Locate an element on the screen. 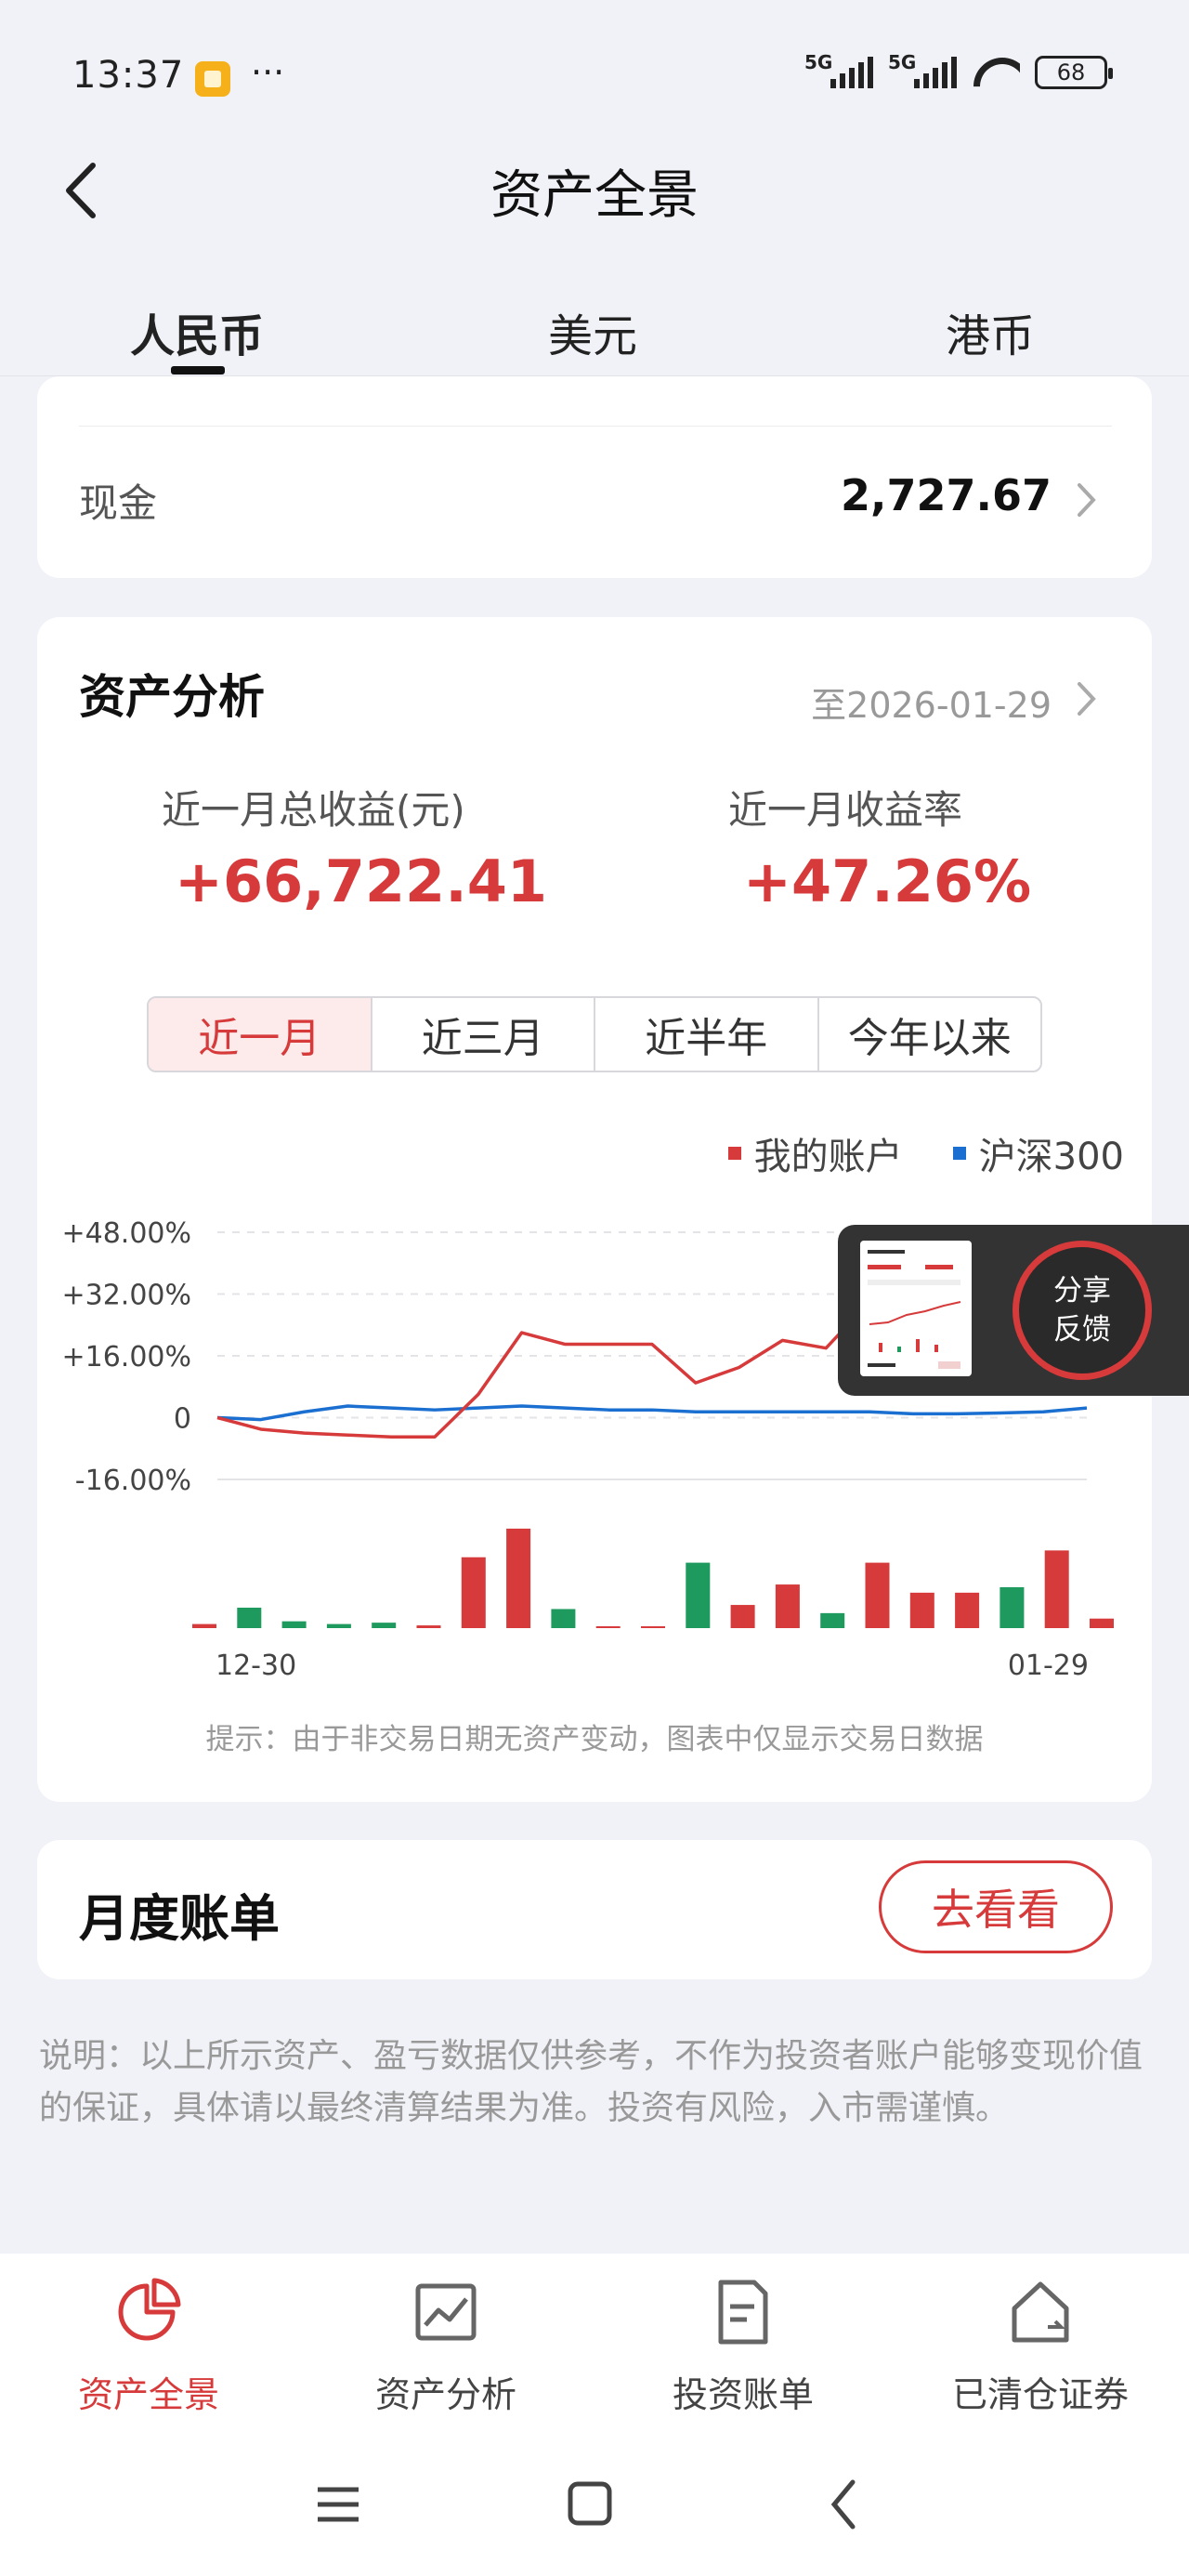  screenshot-thumbnail is located at coordinates (916, 1308).